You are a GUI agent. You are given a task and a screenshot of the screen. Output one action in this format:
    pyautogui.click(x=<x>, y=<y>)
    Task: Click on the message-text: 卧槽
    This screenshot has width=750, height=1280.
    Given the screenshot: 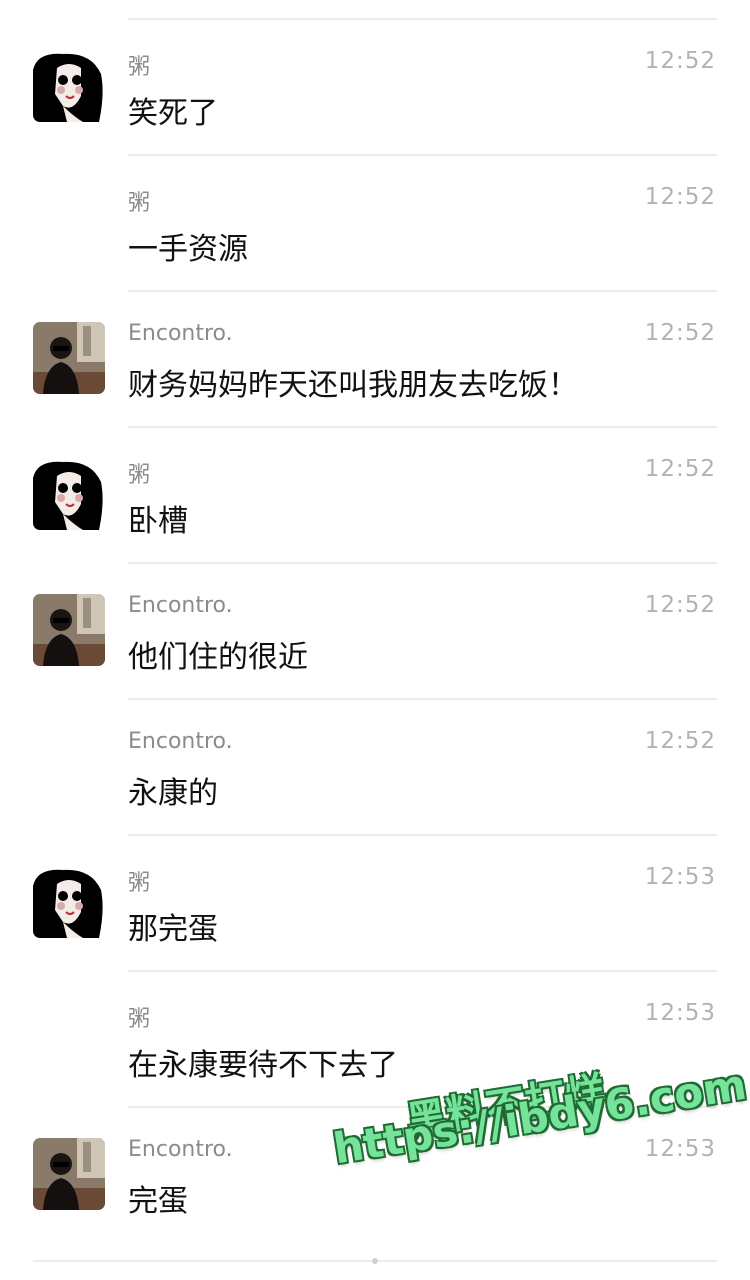 What is the action you would take?
    pyautogui.click(x=158, y=521)
    